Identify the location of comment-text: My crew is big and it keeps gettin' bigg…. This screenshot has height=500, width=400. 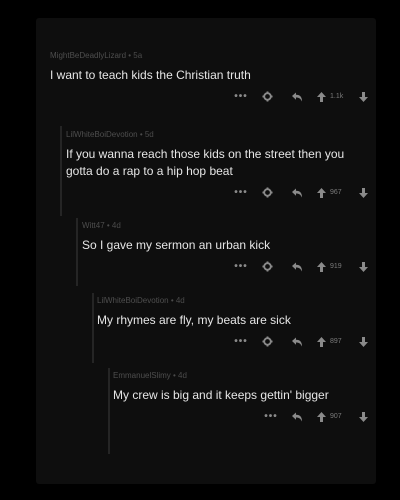
(221, 395).